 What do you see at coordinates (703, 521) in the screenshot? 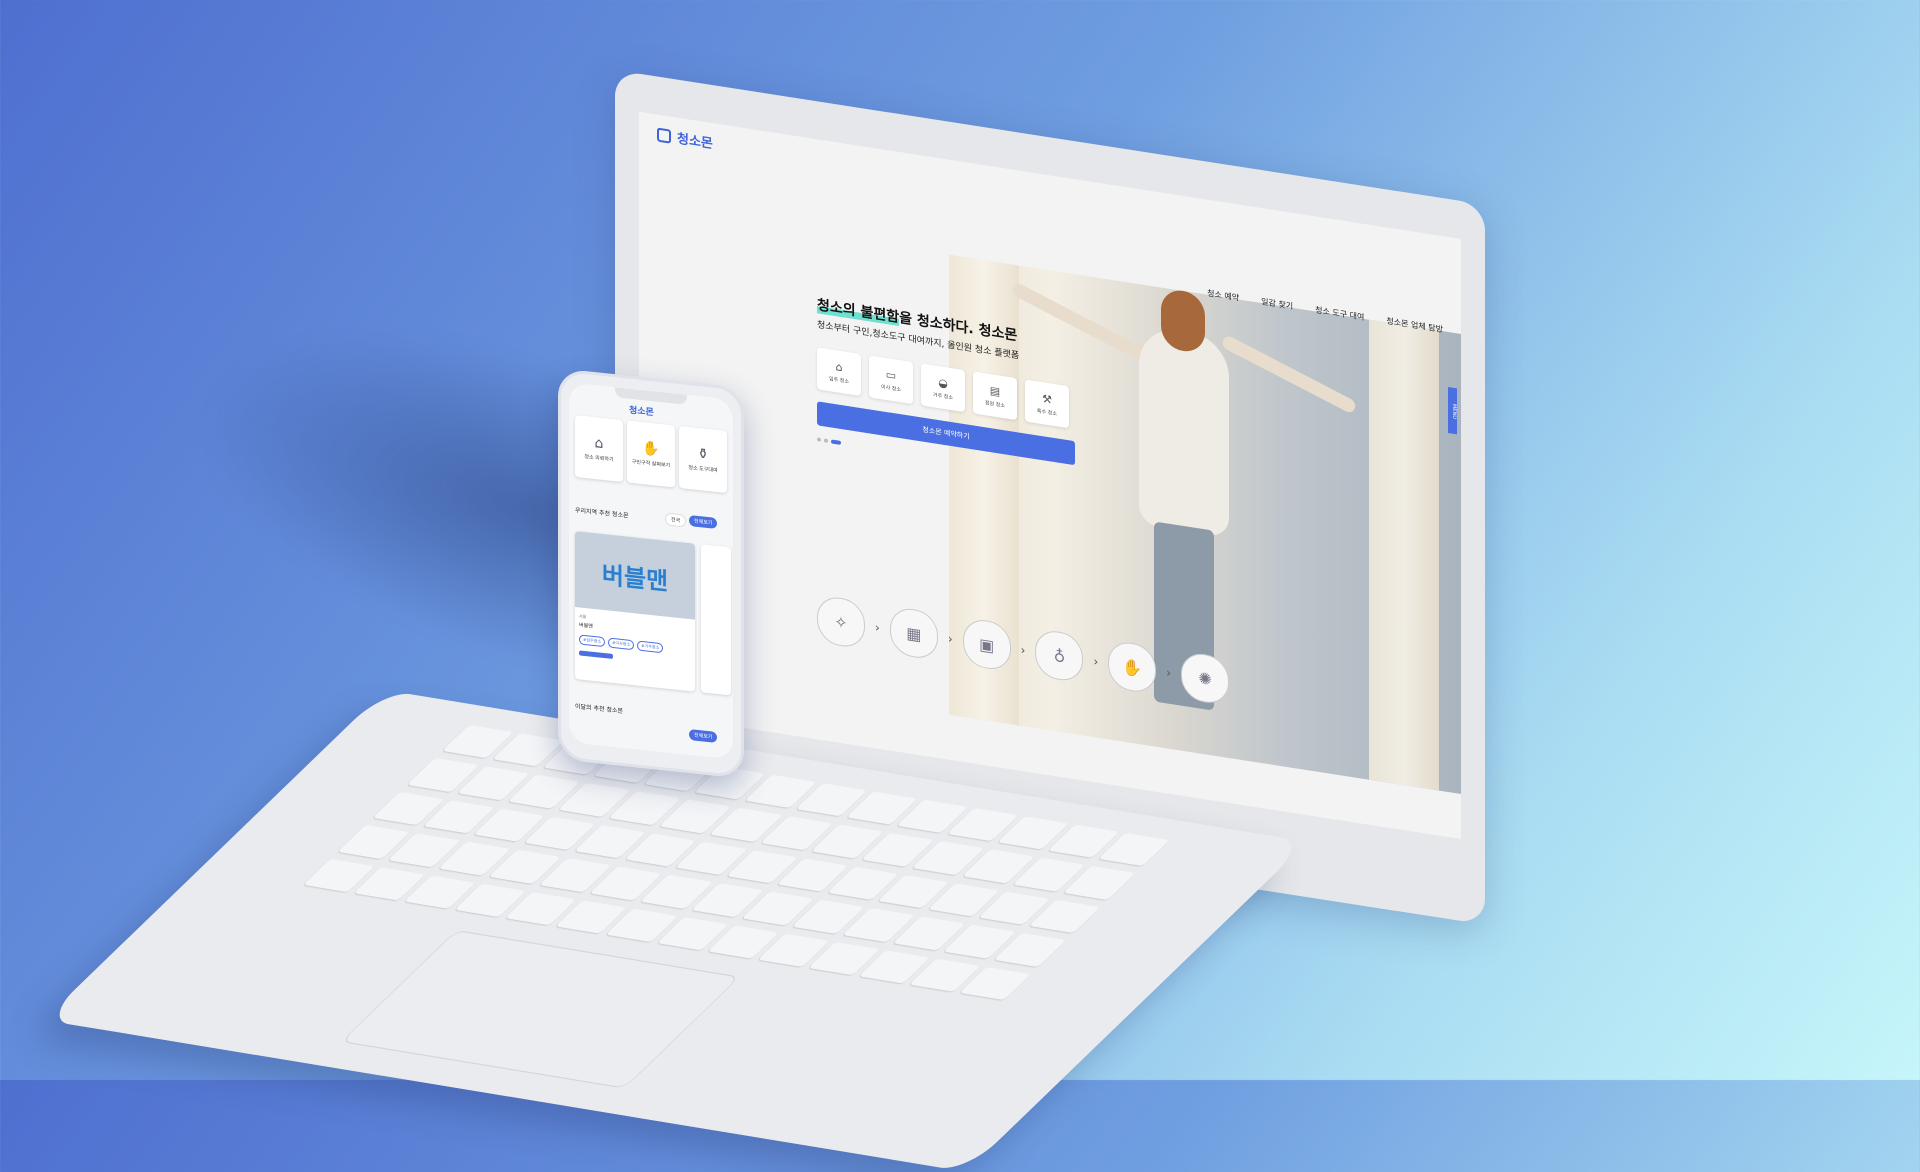
I see `view-all-button: 전체보기` at bounding box center [703, 521].